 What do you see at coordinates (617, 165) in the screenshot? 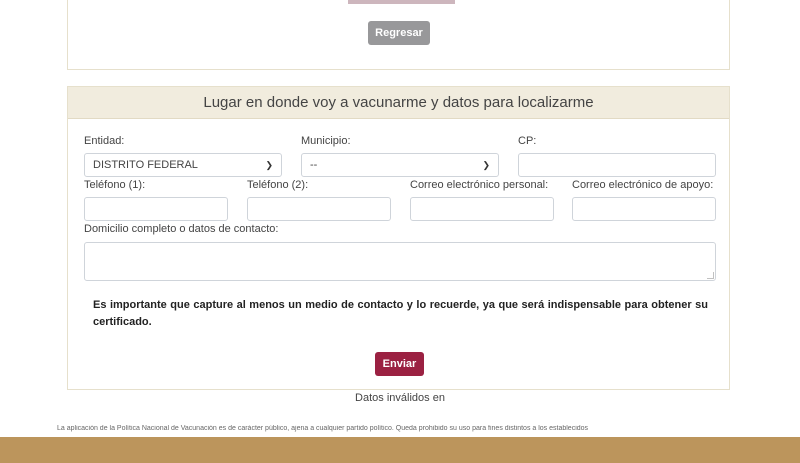
I see `cp-input` at bounding box center [617, 165].